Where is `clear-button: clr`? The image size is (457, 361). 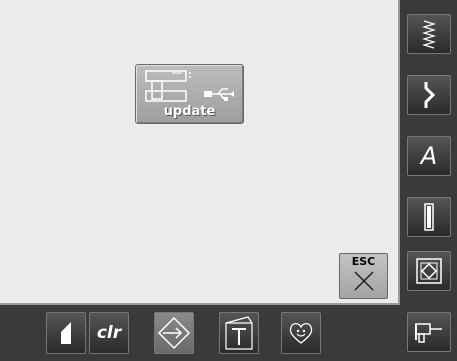
clear-button: clr is located at coordinates (109, 333).